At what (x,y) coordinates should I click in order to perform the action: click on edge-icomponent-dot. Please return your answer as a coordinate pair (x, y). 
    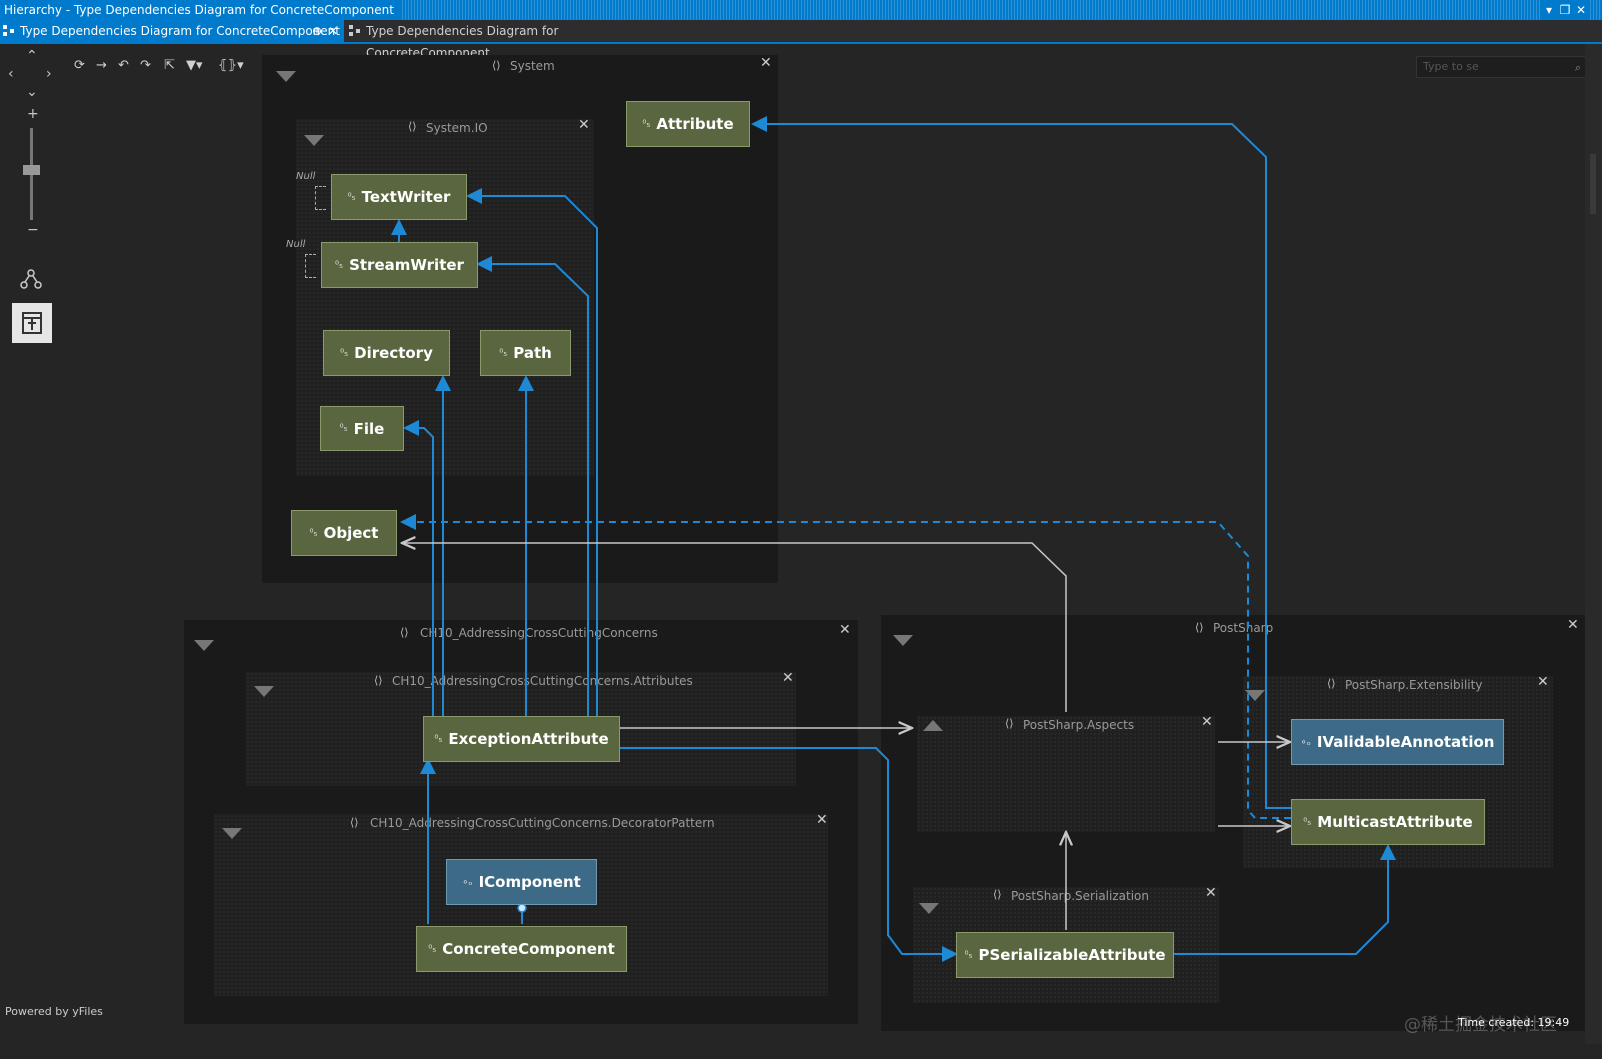
    Looking at the image, I should click on (522, 908).